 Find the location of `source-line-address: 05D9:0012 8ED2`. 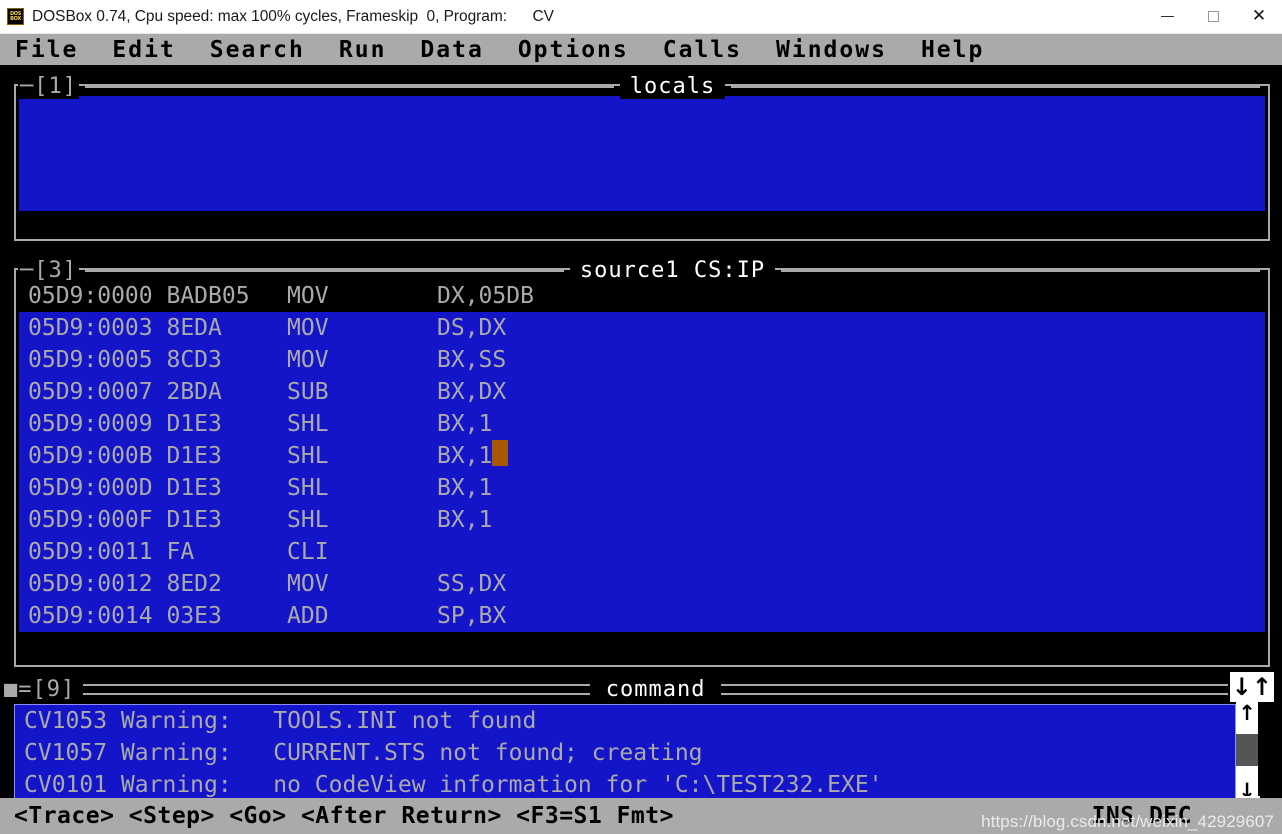

source-line-address: 05D9:0012 8ED2 is located at coordinates (125, 584).